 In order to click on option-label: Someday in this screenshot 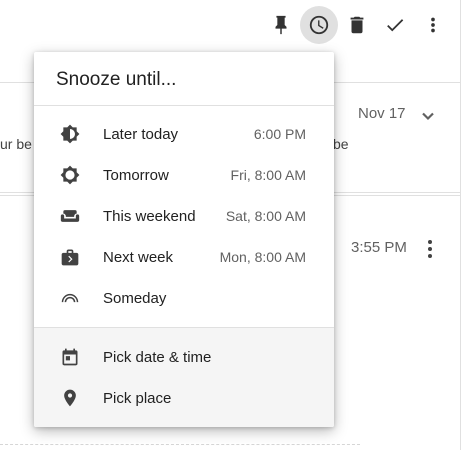, I will do `click(135, 298)`.